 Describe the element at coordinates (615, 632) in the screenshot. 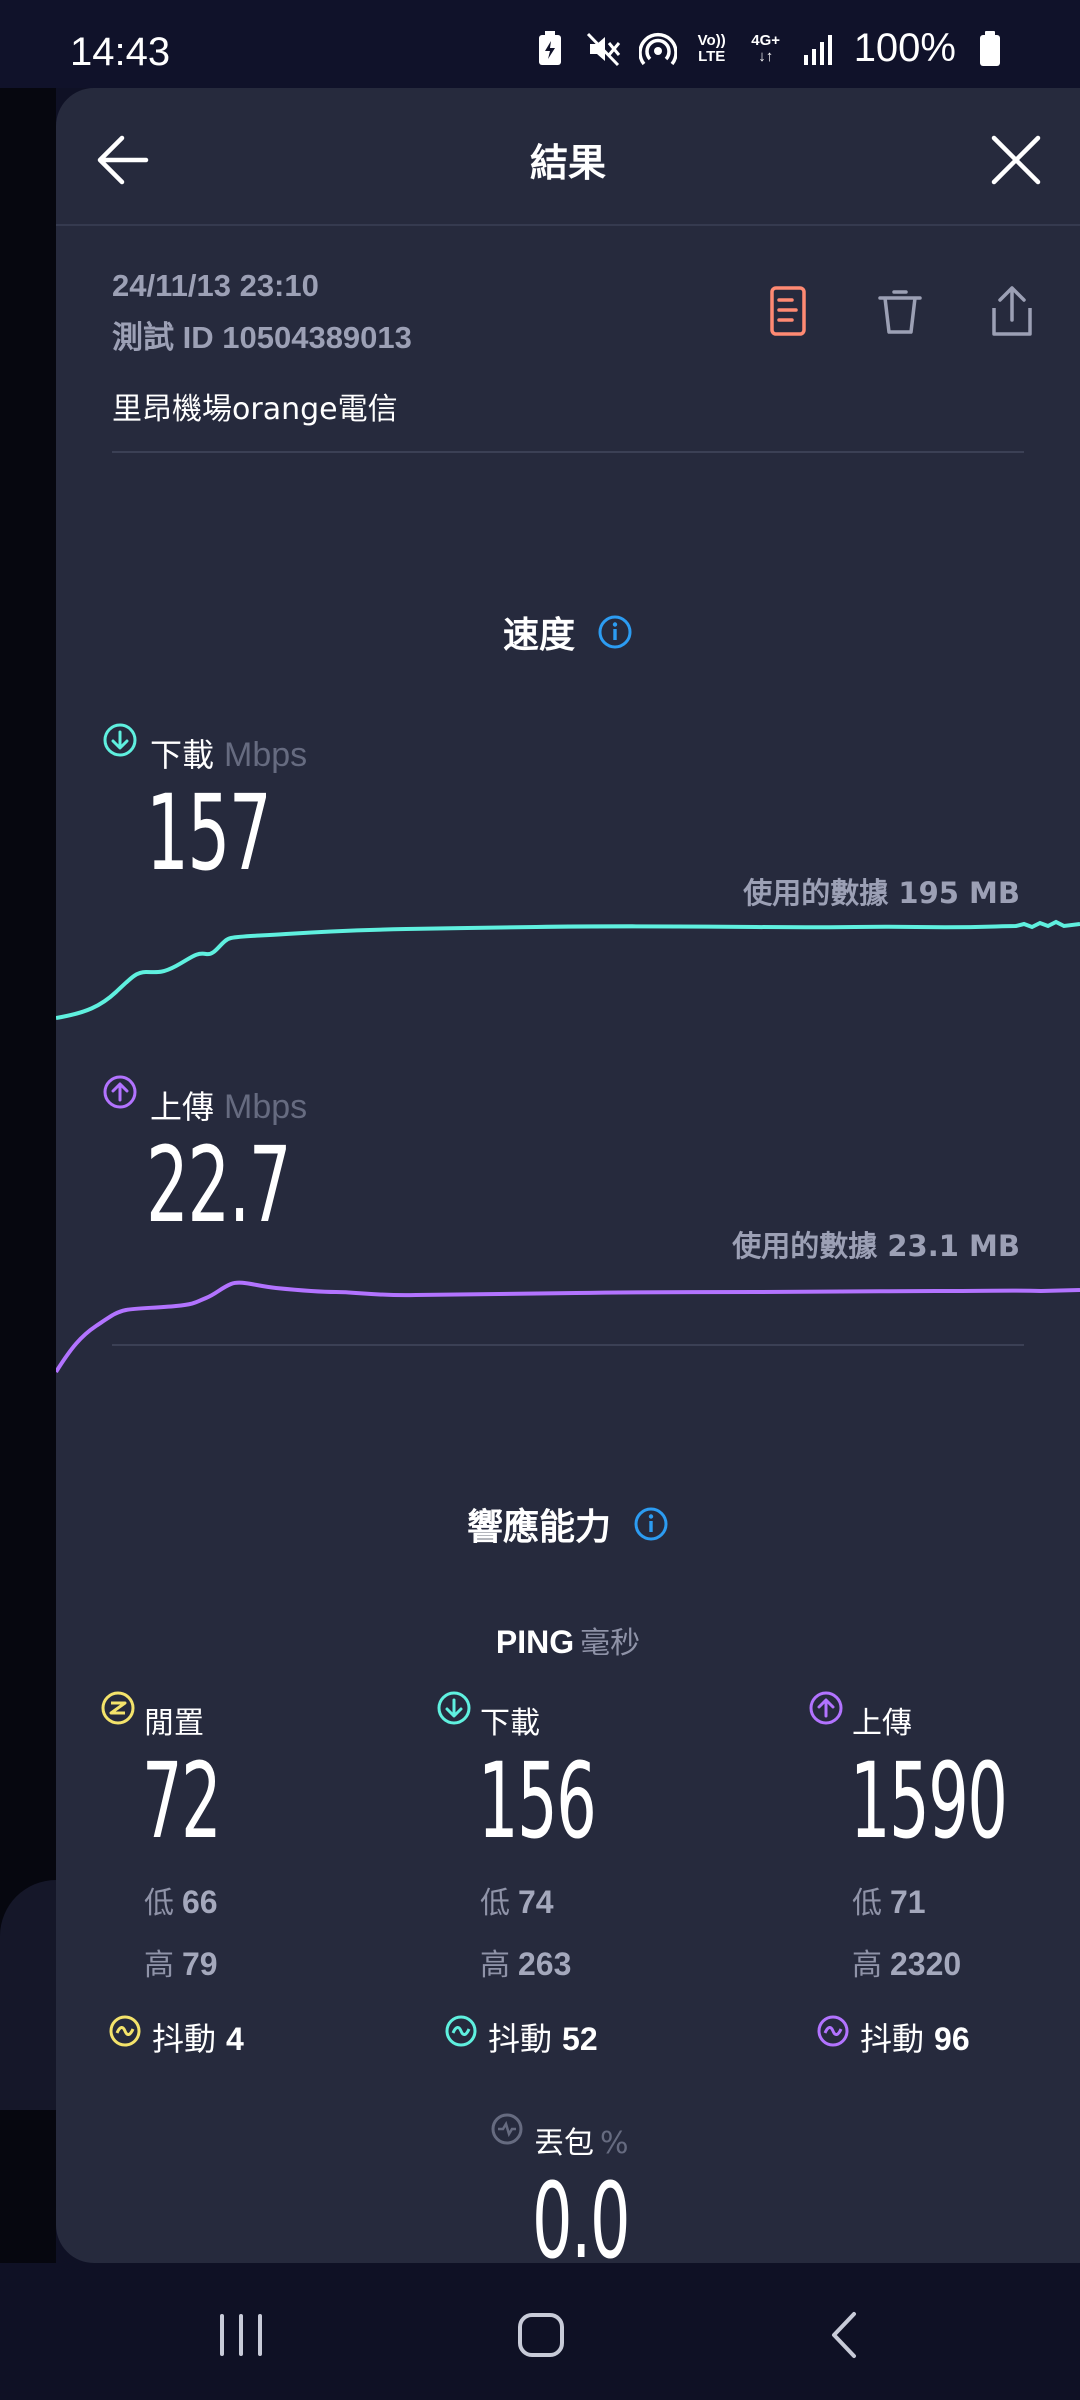

I see `speed-info-icon` at that location.